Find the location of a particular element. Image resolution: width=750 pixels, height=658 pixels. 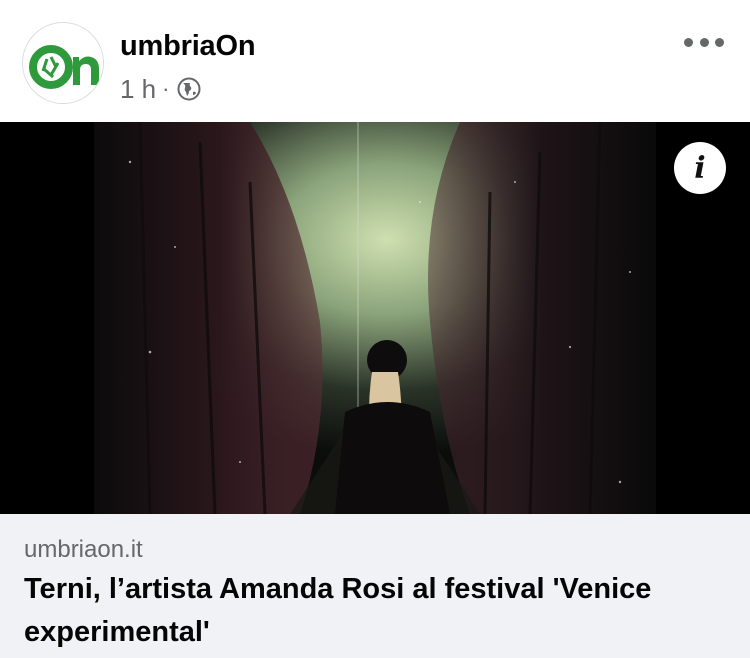

post-meta: 1 h · is located at coordinates (160, 89).